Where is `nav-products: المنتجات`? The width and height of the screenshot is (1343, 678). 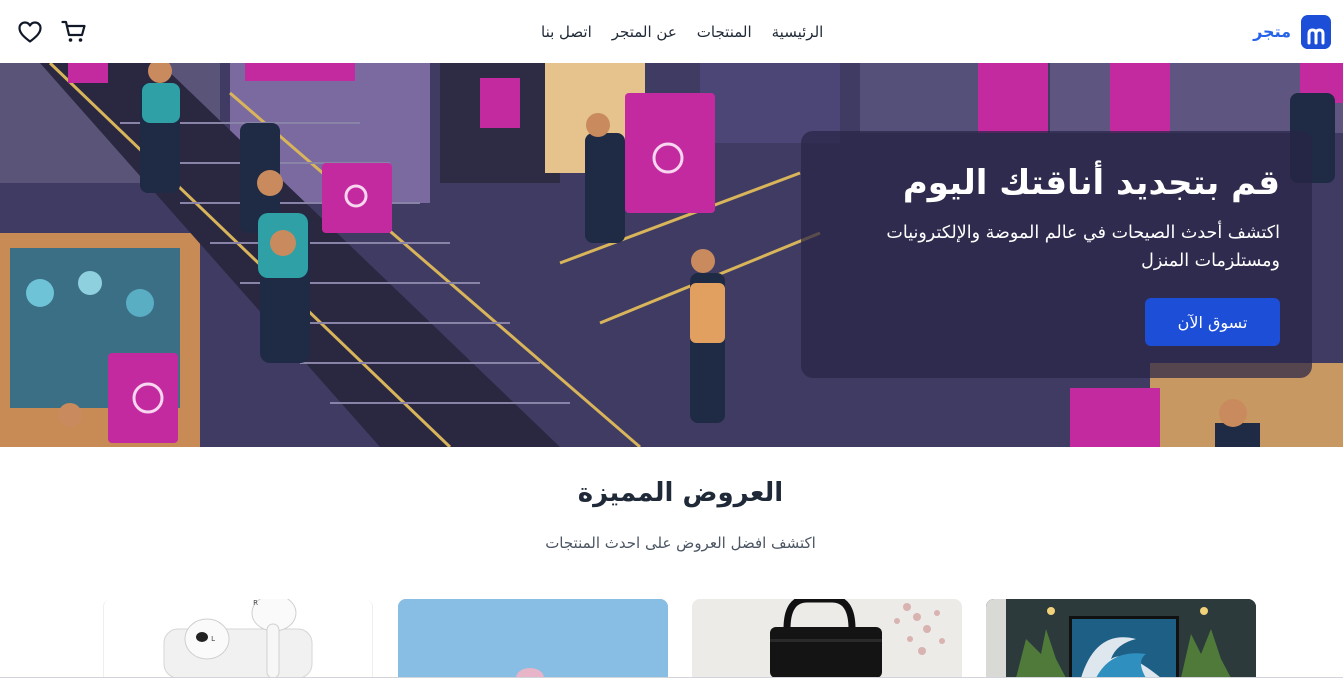
nav-products: المنتجات is located at coordinates (724, 32).